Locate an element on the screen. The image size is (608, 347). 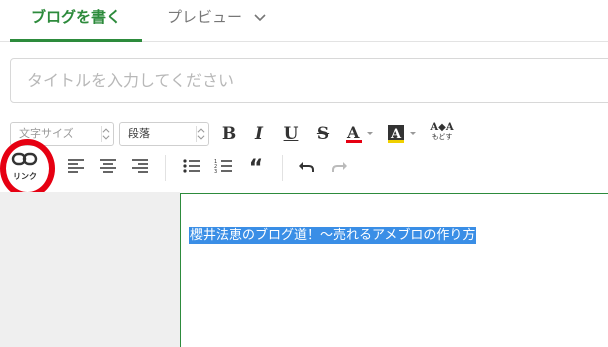
background-color-icon: A is located at coordinates (402, 134).